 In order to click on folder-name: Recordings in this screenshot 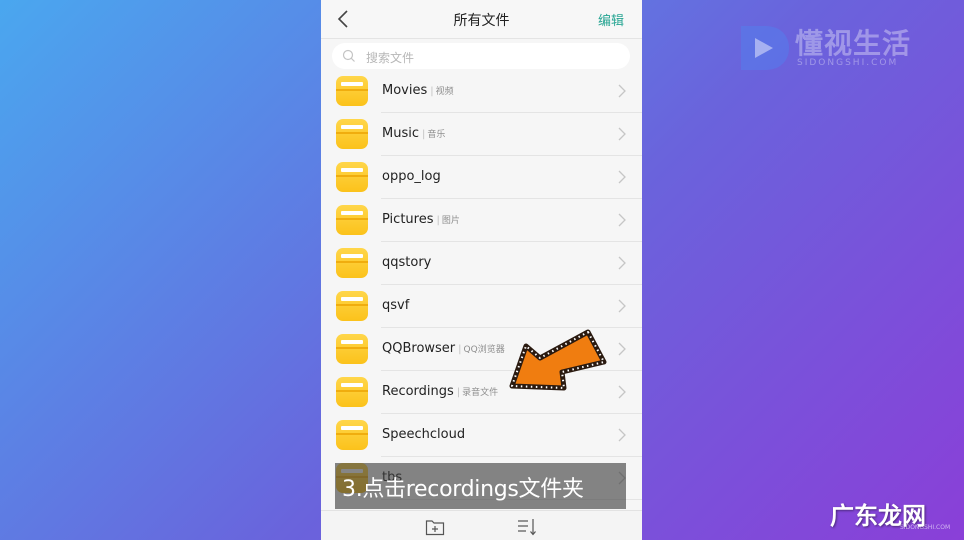, I will do `click(418, 391)`.